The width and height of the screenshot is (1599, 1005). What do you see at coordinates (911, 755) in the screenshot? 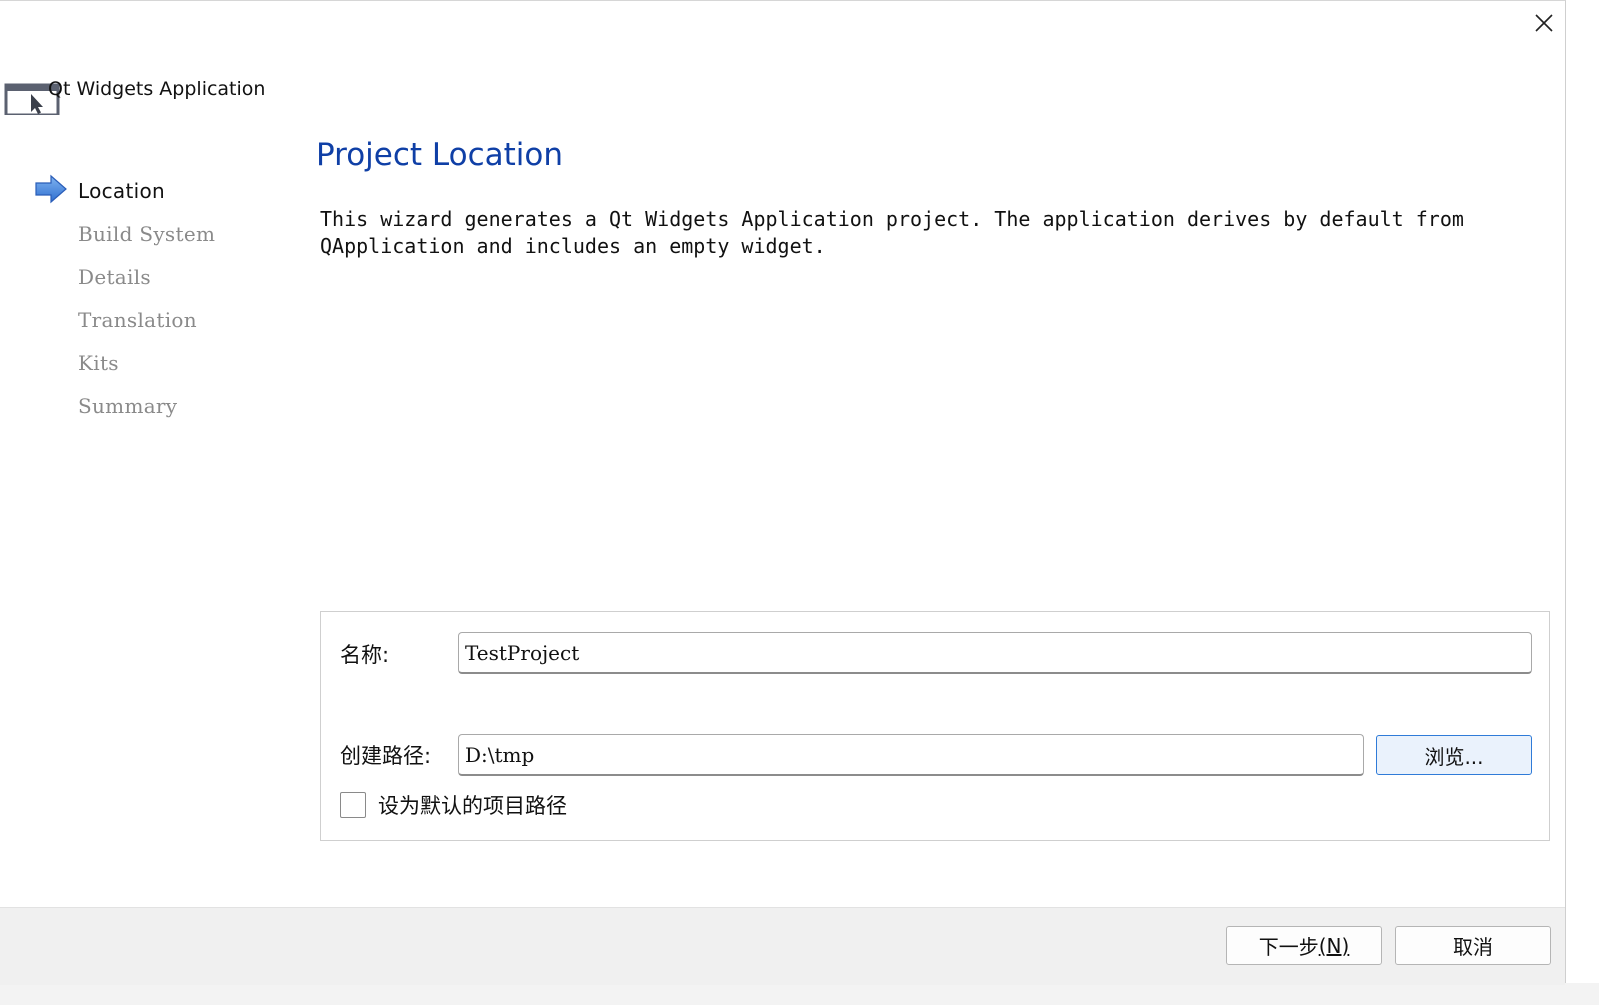
I see `project-path-input` at bounding box center [911, 755].